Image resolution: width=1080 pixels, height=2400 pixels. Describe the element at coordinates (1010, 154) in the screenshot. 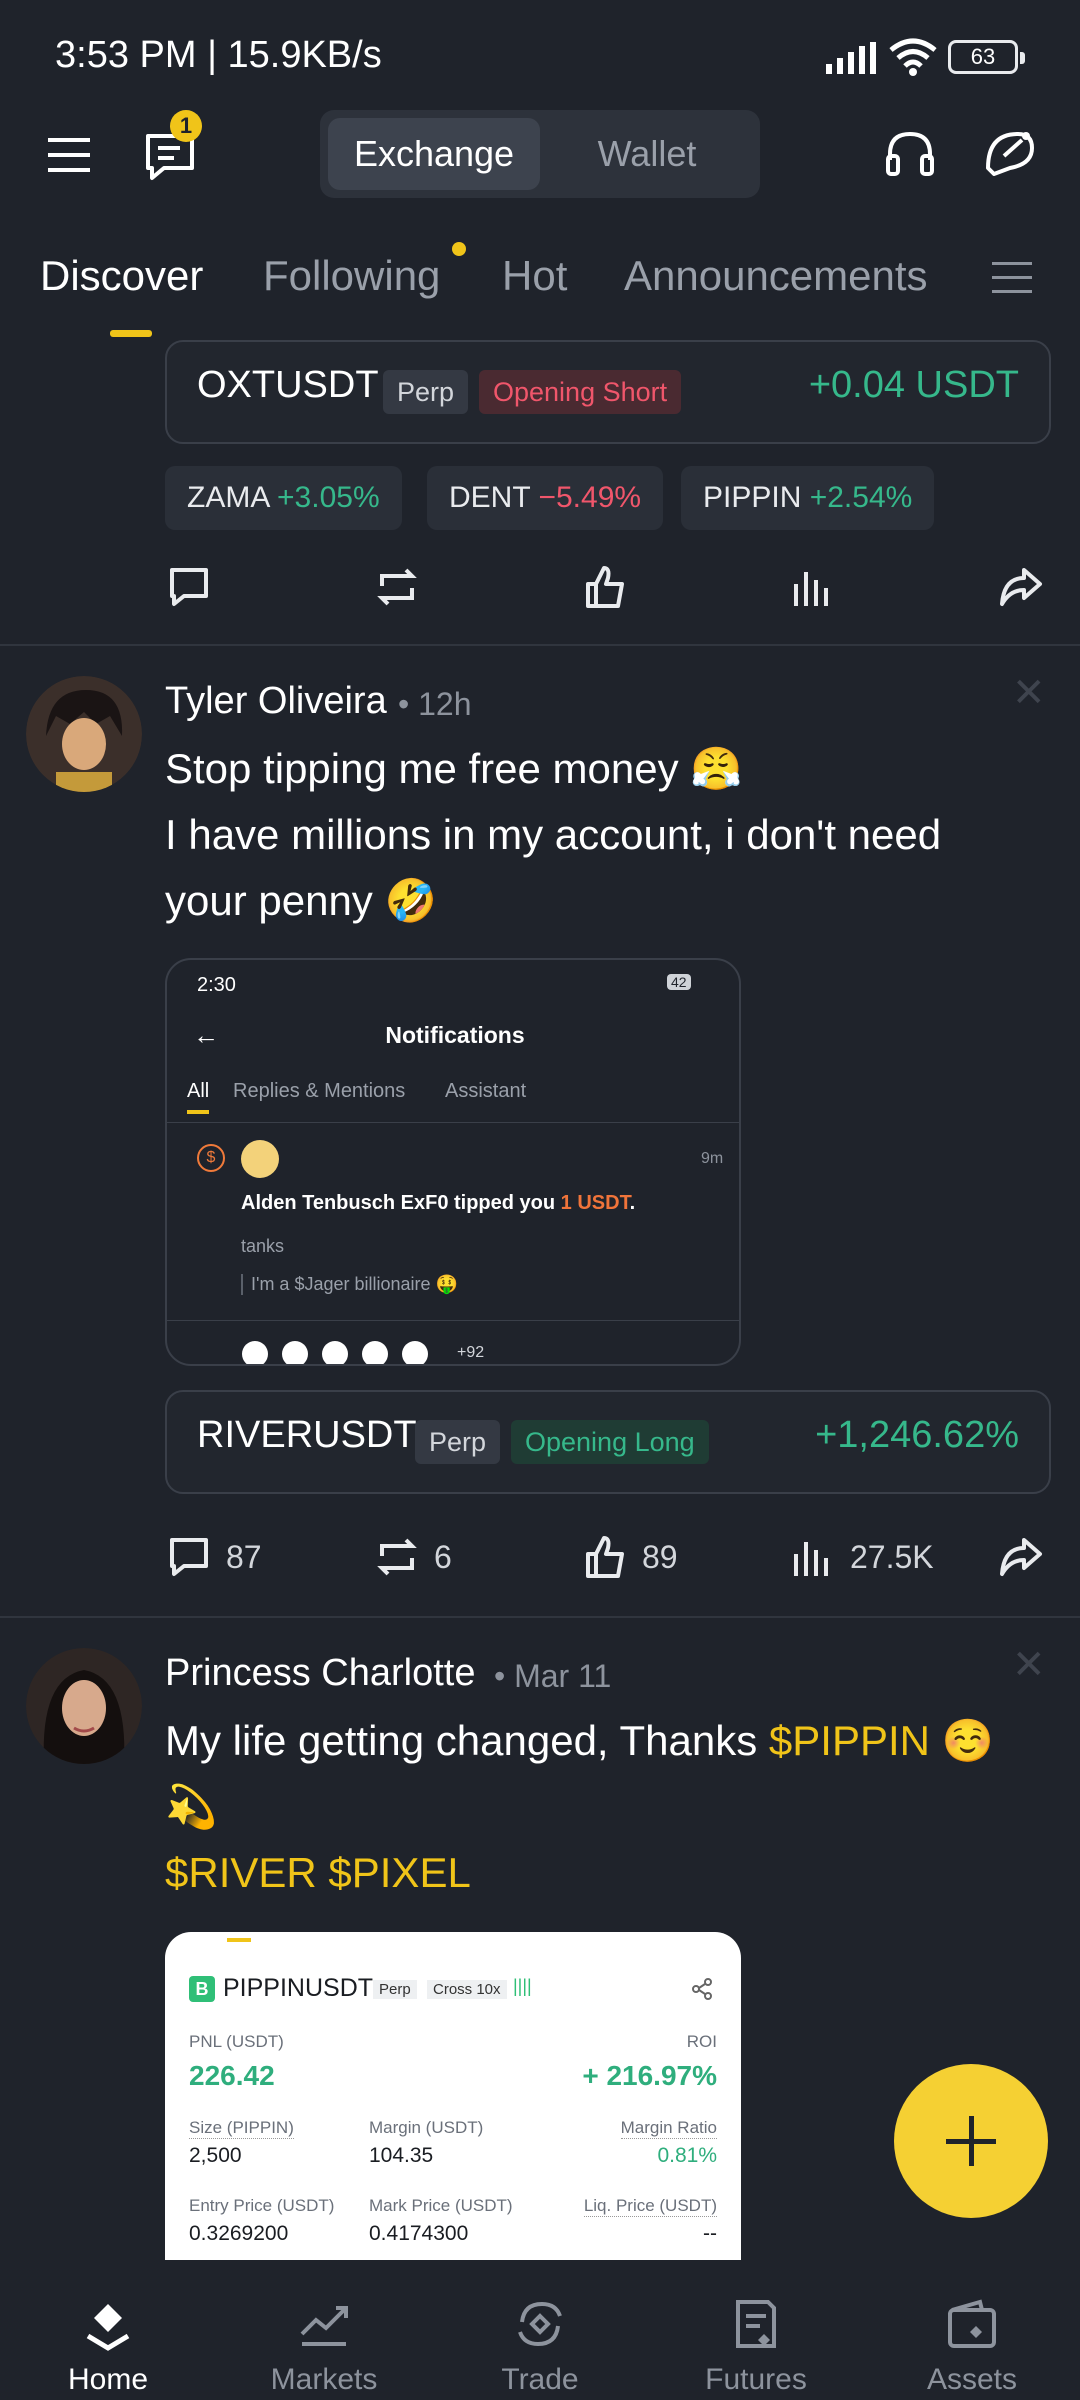

I see `create-post-icon` at that location.